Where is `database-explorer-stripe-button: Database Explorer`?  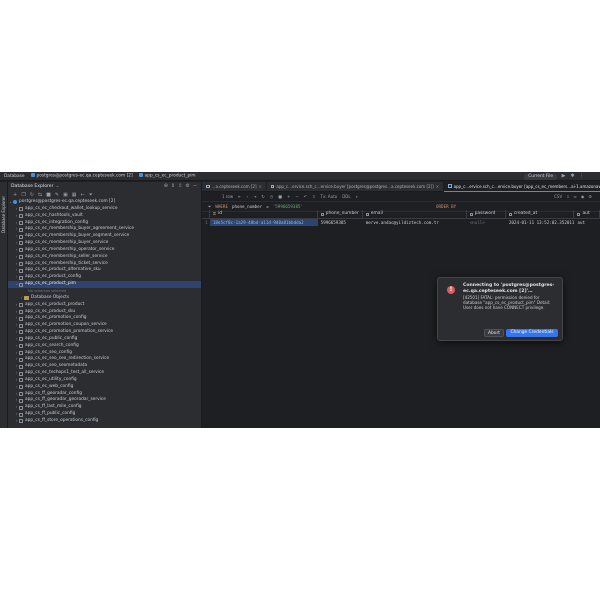
database-explorer-stripe-button: Database Explorer is located at coordinates (3, 214).